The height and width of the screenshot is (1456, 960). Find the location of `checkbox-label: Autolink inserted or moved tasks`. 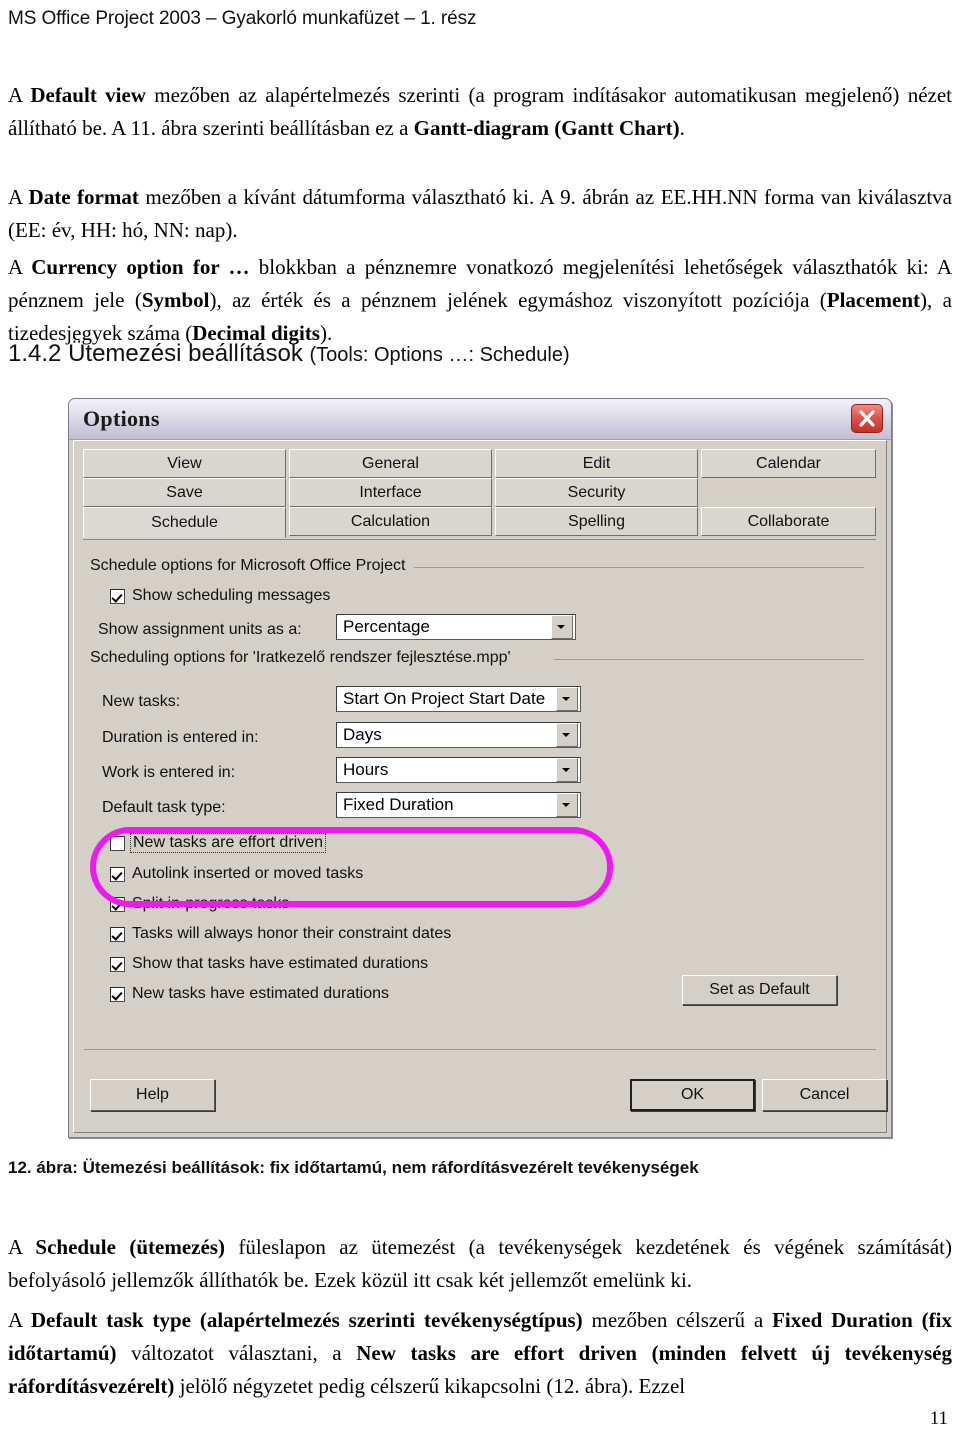

checkbox-label: Autolink inserted or moved tasks is located at coordinates (248, 873).